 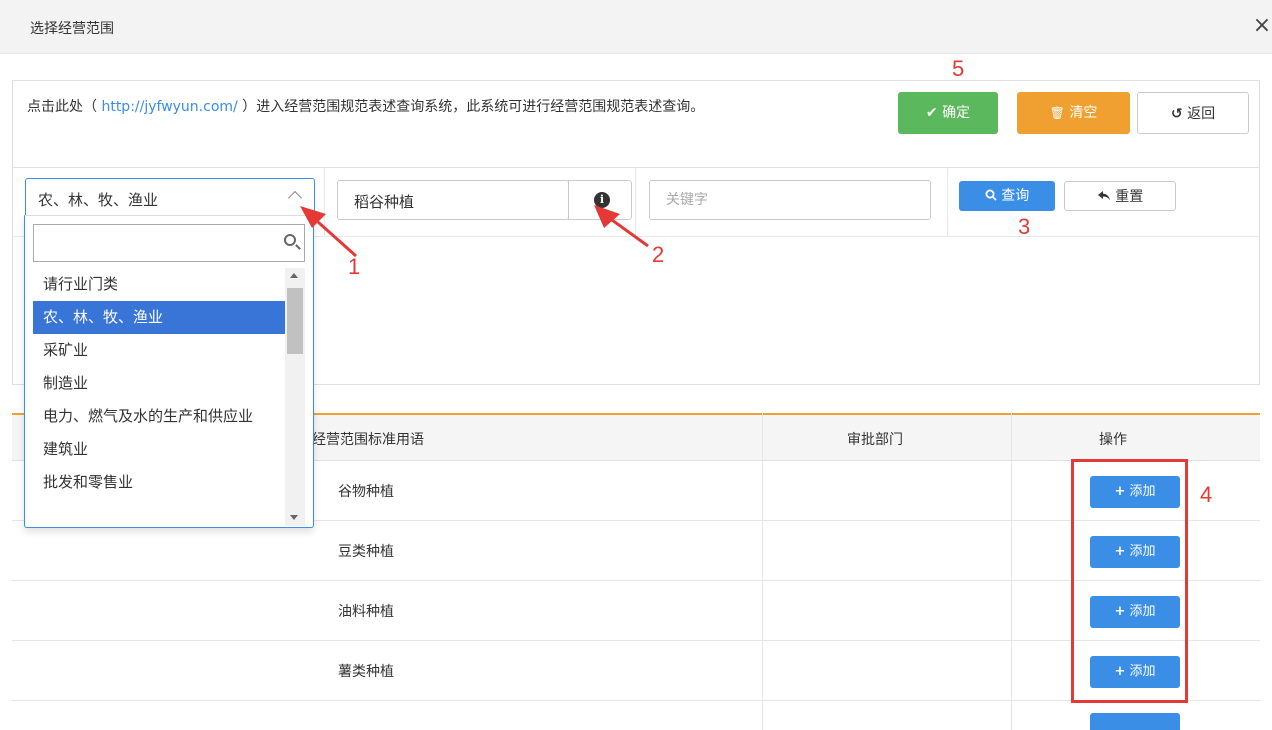 What do you see at coordinates (159, 482) in the screenshot?
I see `dropdown-option: 批发和零售业` at bounding box center [159, 482].